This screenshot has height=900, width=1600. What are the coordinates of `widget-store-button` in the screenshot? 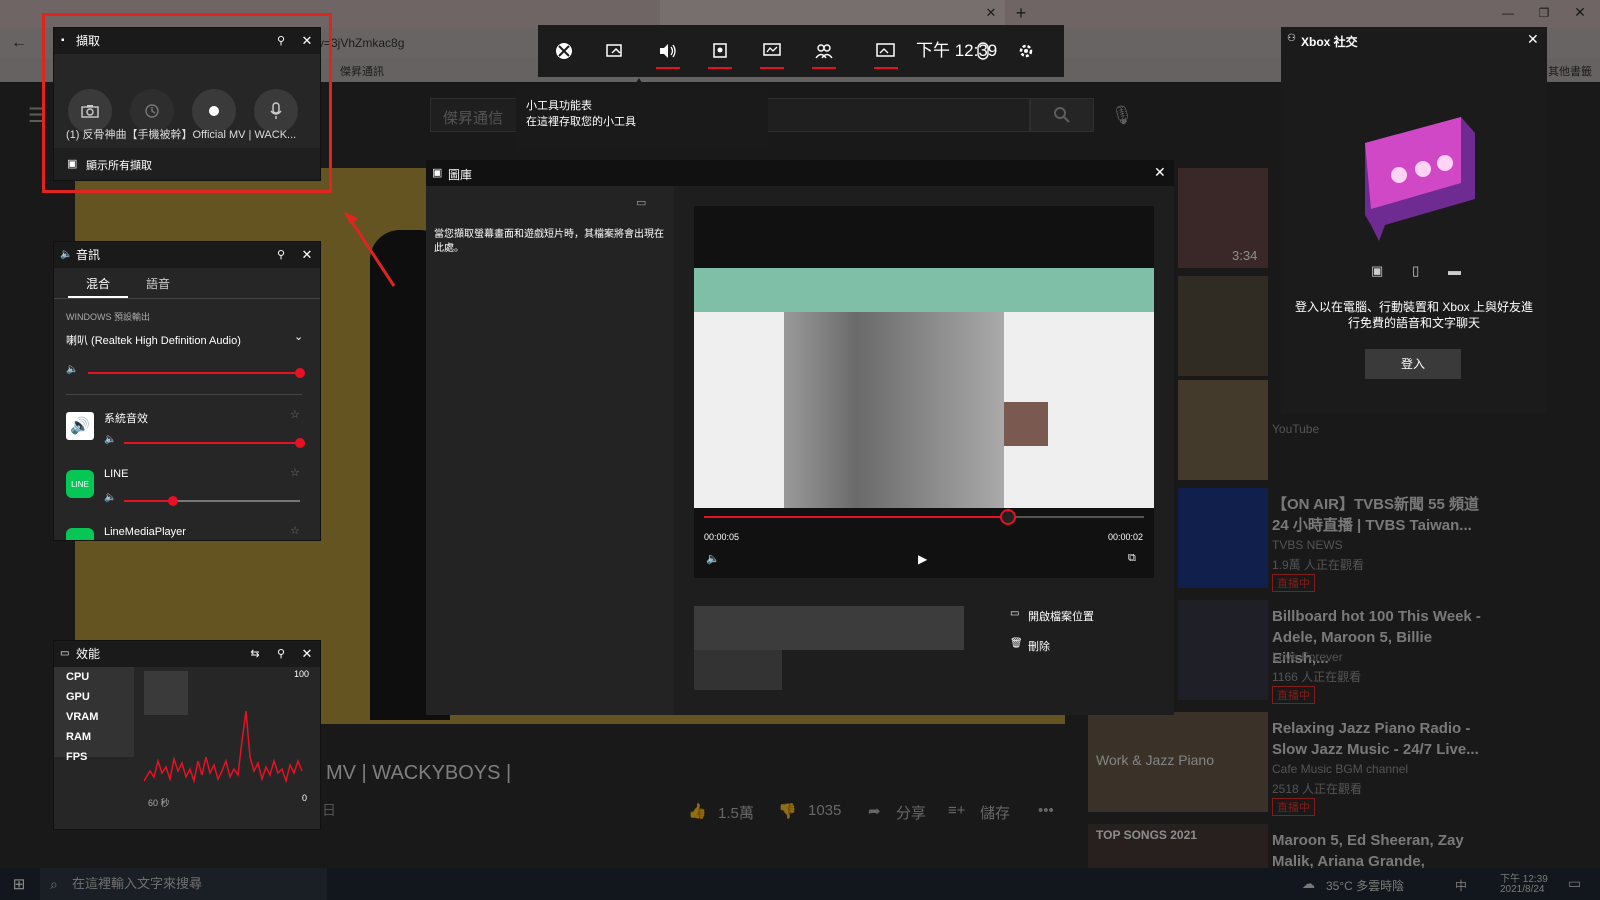 It's located at (616, 51).